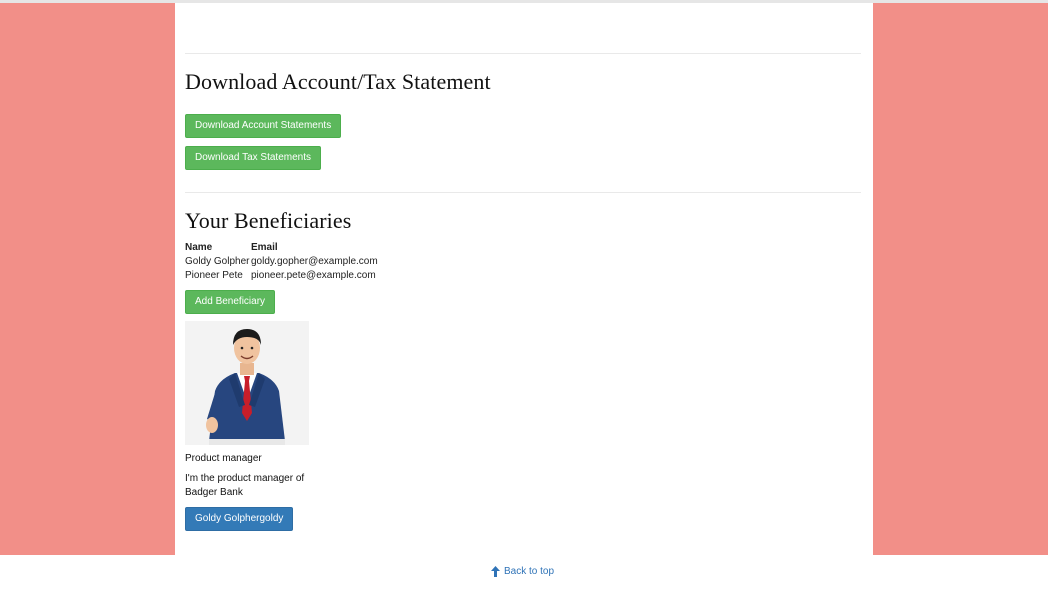 The width and height of the screenshot is (1048, 600). What do you see at coordinates (223, 458) in the screenshot?
I see `profile-title: Product manager` at bounding box center [223, 458].